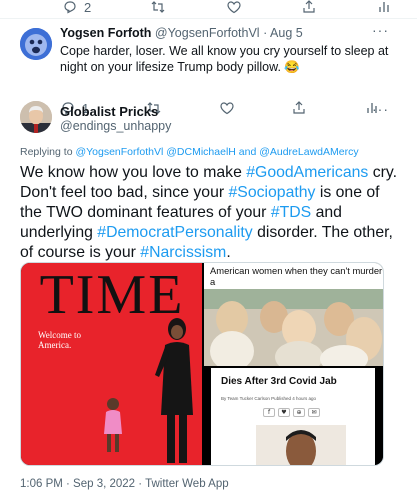  What do you see at coordinates (48, 152) in the screenshot?
I see `replying-prefix: Replying to` at bounding box center [48, 152].